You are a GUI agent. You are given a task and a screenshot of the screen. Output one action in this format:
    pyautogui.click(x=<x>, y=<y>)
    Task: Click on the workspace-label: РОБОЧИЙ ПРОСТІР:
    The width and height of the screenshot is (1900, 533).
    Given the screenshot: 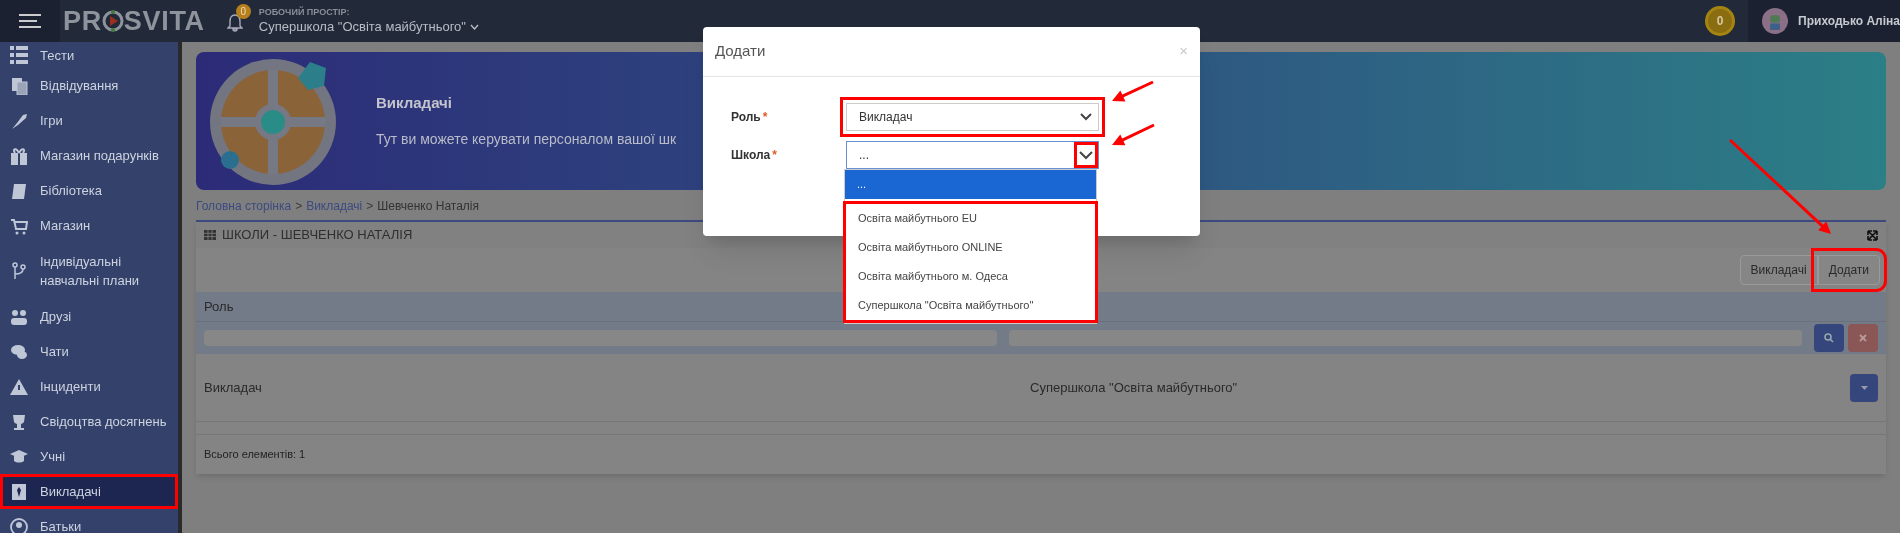 What is the action you would take?
    pyautogui.click(x=304, y=13)
    